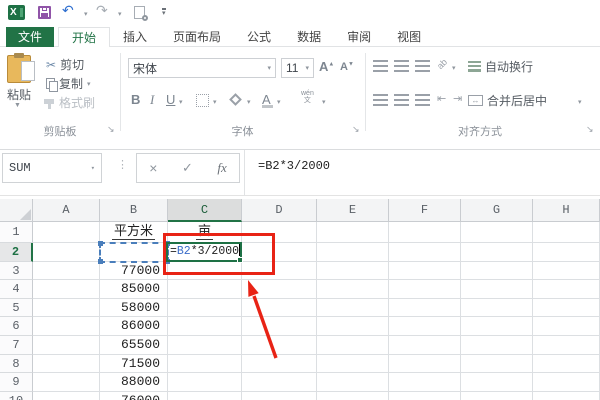  I want to click on cell-C5, so click(205, 308).